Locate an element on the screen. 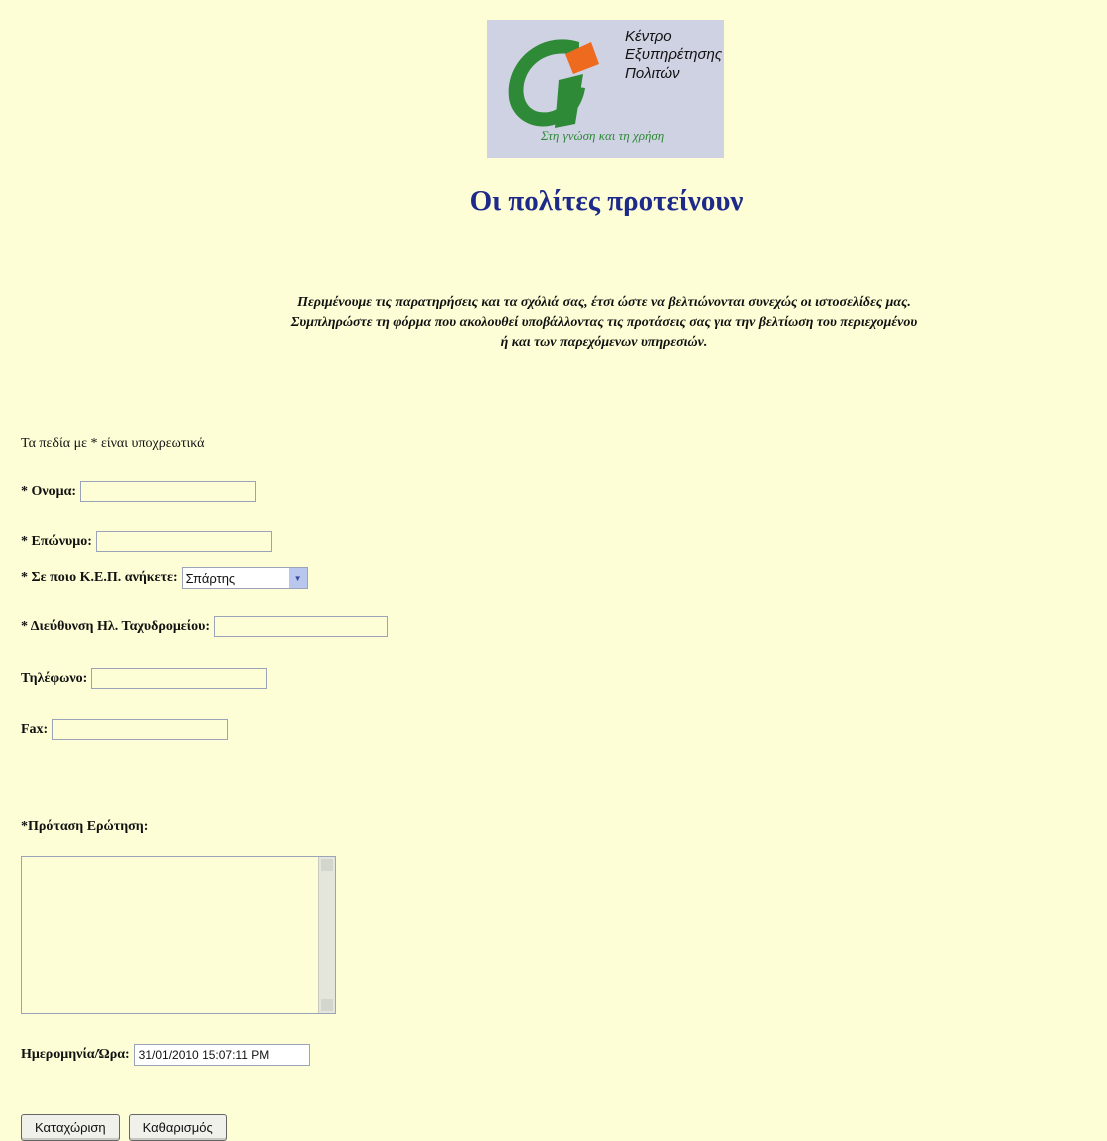  logo-line-3: Πολιτών is located at coordinates (652, 73).